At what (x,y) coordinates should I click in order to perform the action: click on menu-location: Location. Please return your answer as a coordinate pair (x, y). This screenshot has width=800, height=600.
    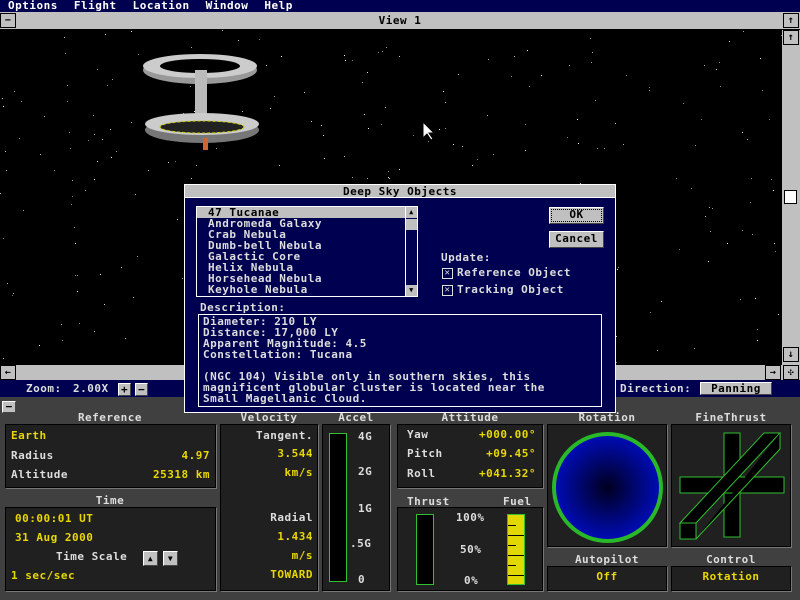
    Looking at the image, I should click on (161, 6).